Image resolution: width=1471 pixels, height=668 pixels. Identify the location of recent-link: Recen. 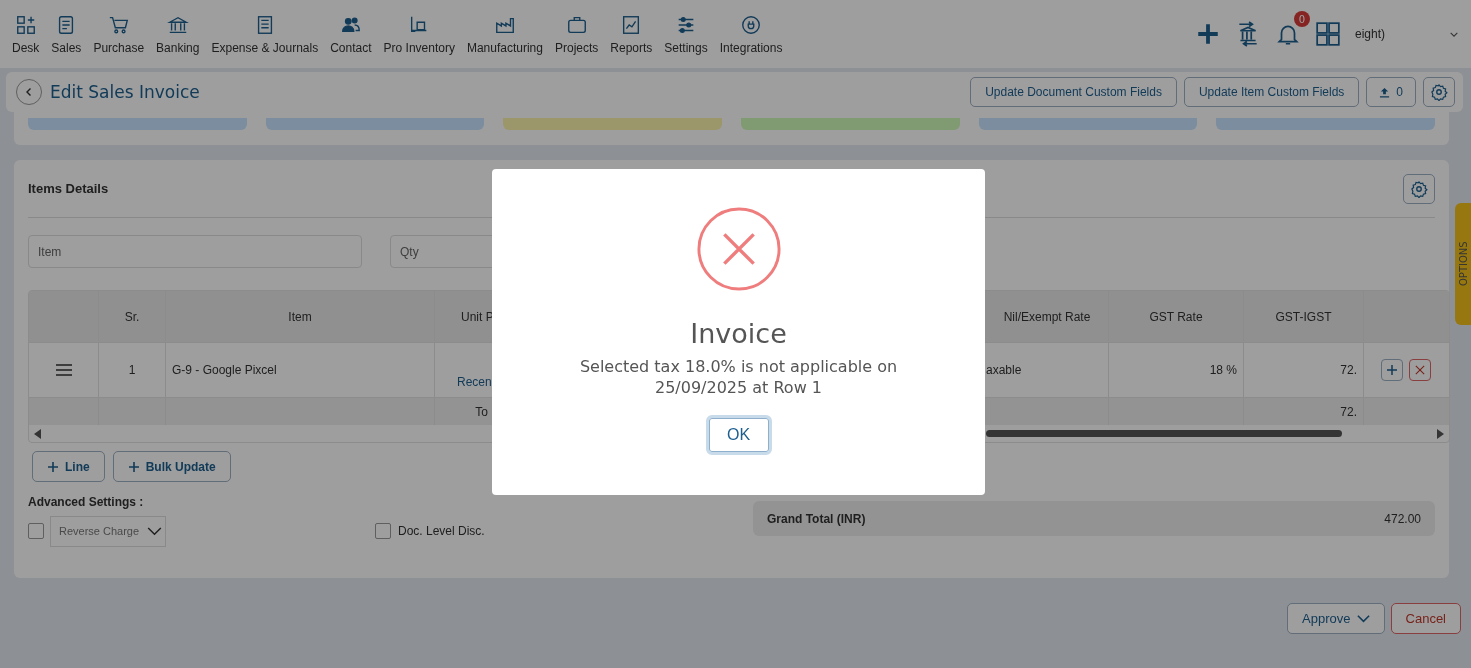
(474, 382).